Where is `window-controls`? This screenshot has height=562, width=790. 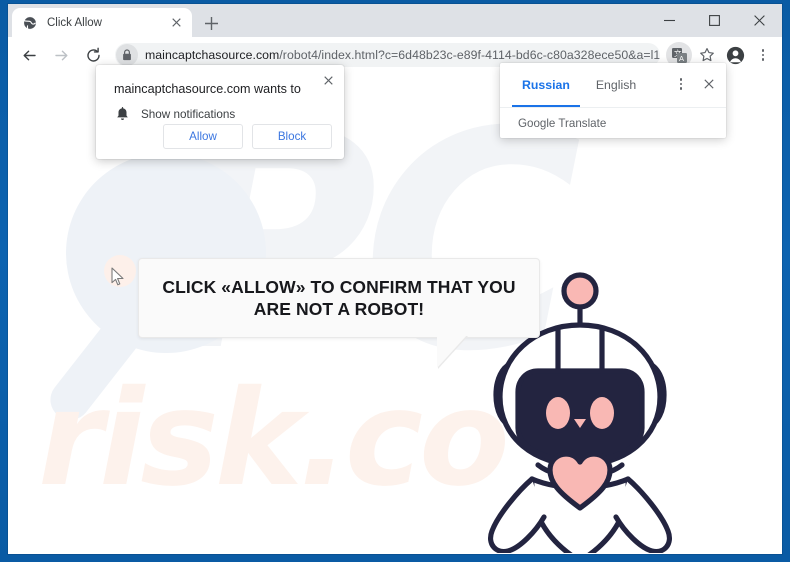
window-controls is located at coordinates (714, 20).